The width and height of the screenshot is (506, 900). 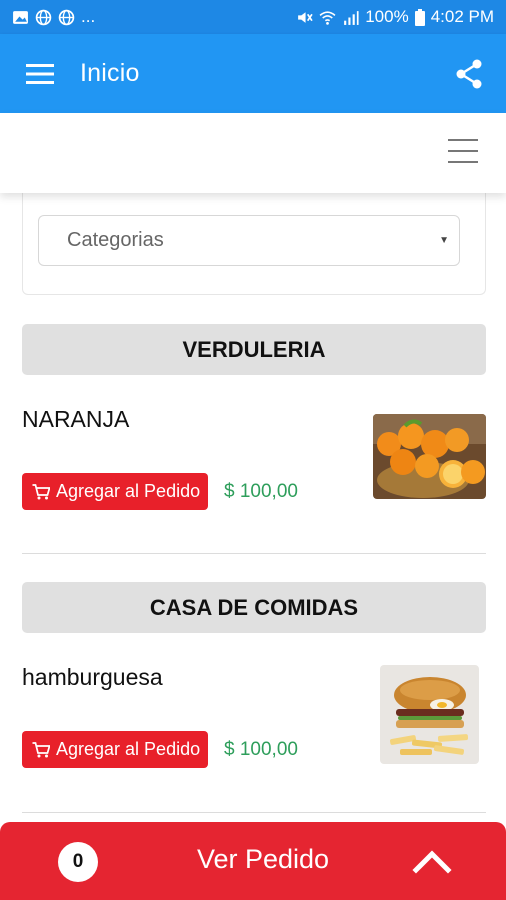 I want to click on share-button, so click(x=469, y=73).